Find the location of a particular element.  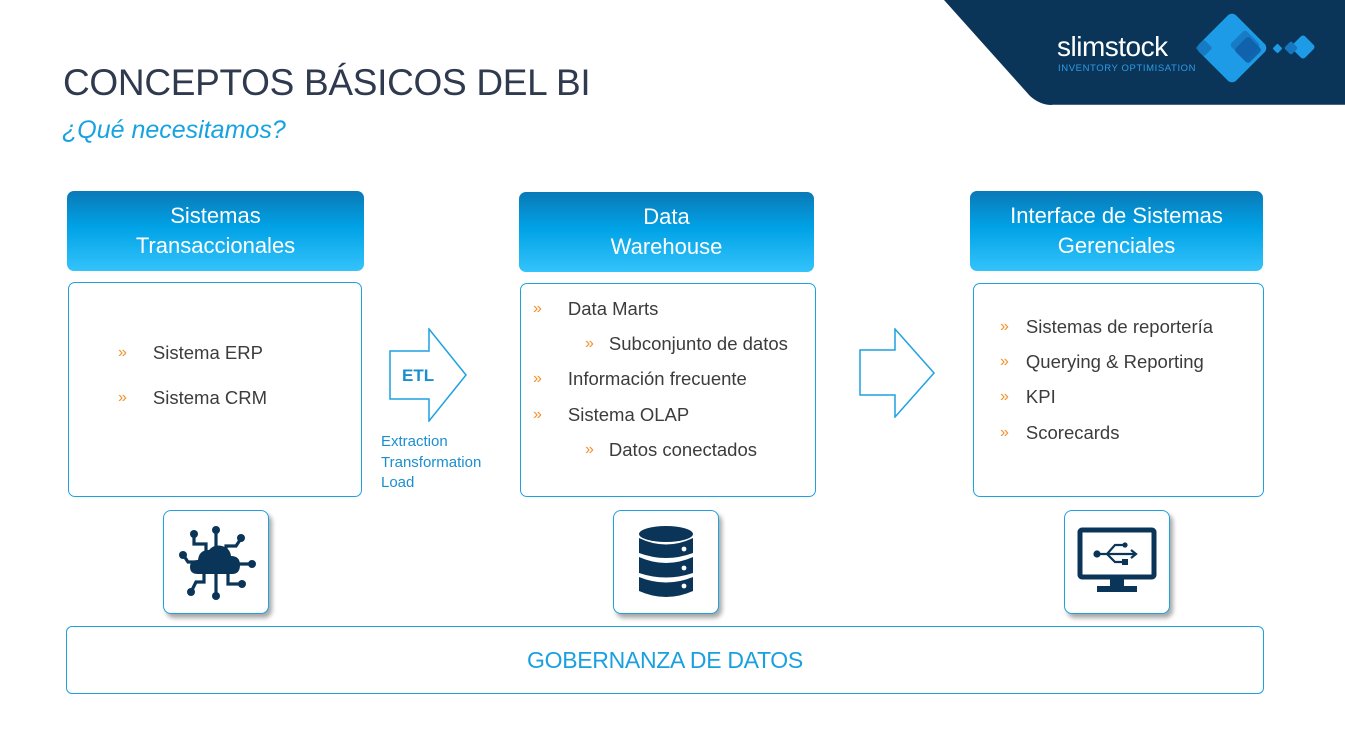

flow-arrow-icon is located at coordinates (897, 373).